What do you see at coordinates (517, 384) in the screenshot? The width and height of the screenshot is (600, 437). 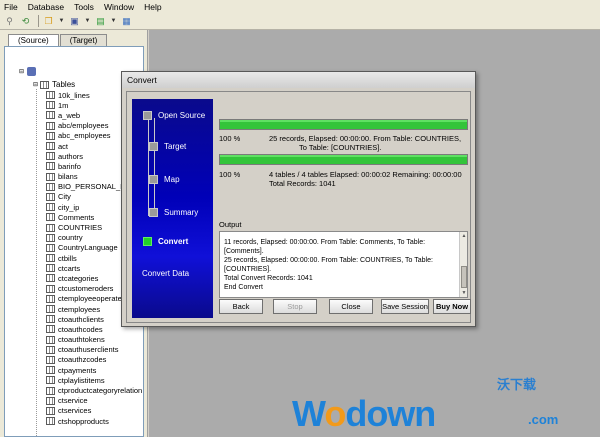 I see `watermark-cn: 沃下载` at bounding box center [517, 384].